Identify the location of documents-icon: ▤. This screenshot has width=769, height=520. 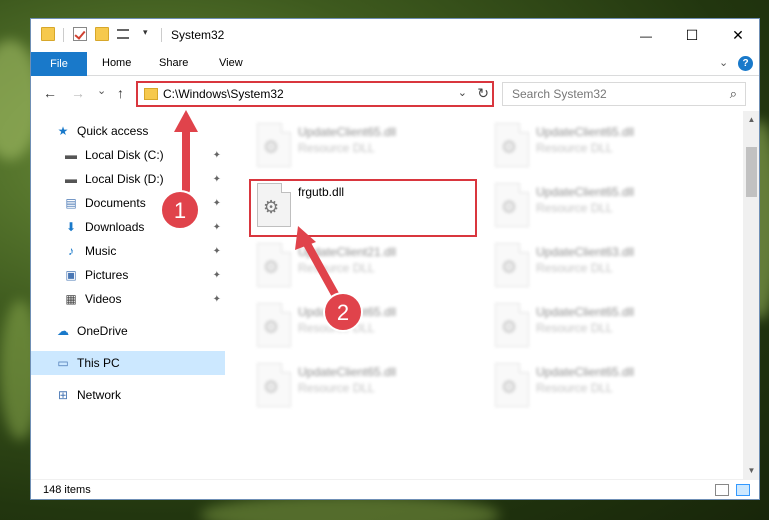
(71, 203).